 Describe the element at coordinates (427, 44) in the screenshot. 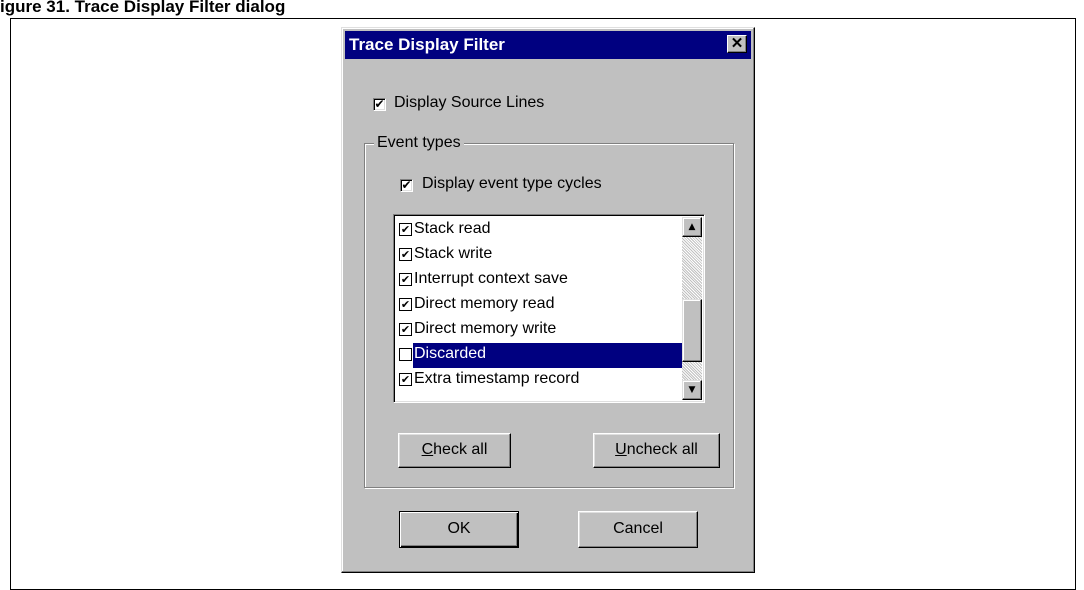

I see `dialog-title: Trace Display Filter` at that location.